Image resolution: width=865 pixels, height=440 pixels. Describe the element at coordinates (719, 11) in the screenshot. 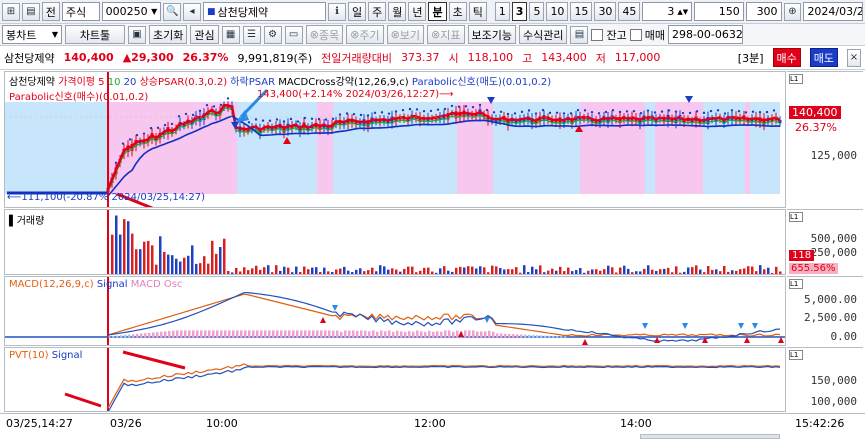

I see `view-count-input: 150` at that location.